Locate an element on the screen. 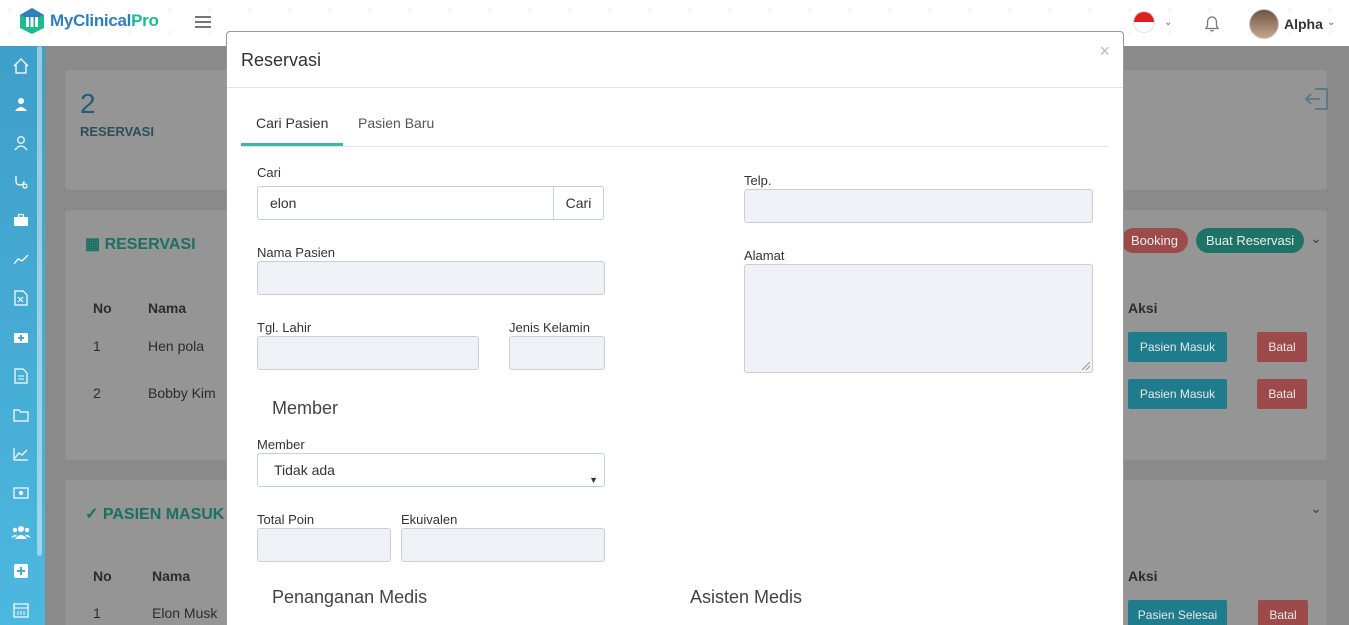  total-poin-label: Total Poin is located at coordinates (286, 519).